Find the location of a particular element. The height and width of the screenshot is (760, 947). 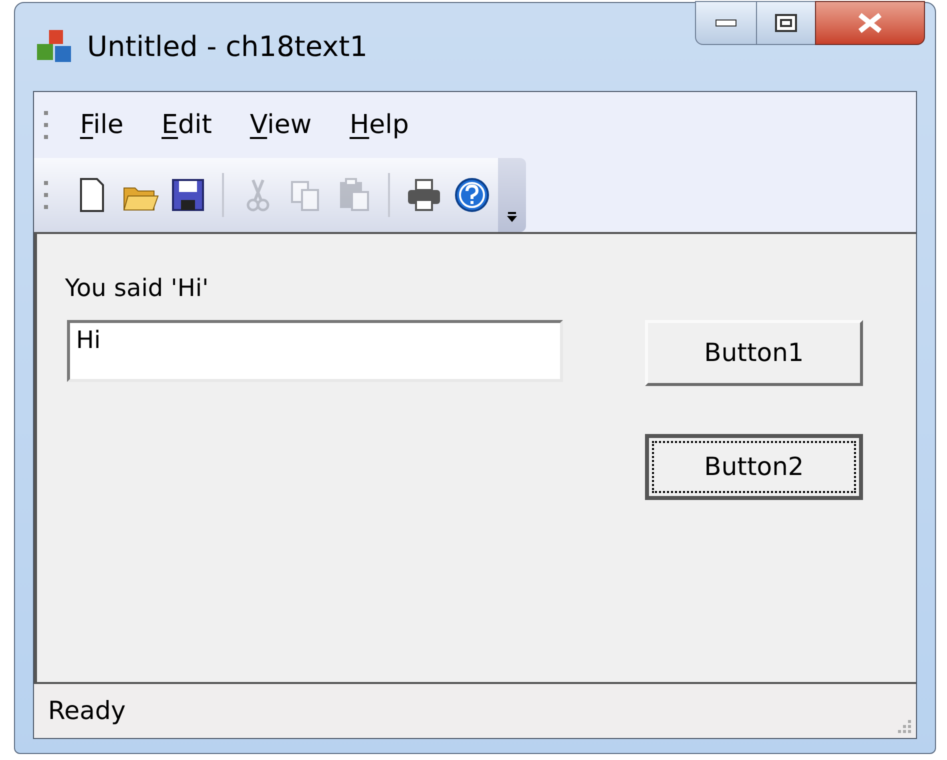

push-button: Button1 is located at coordinates (754, 353).